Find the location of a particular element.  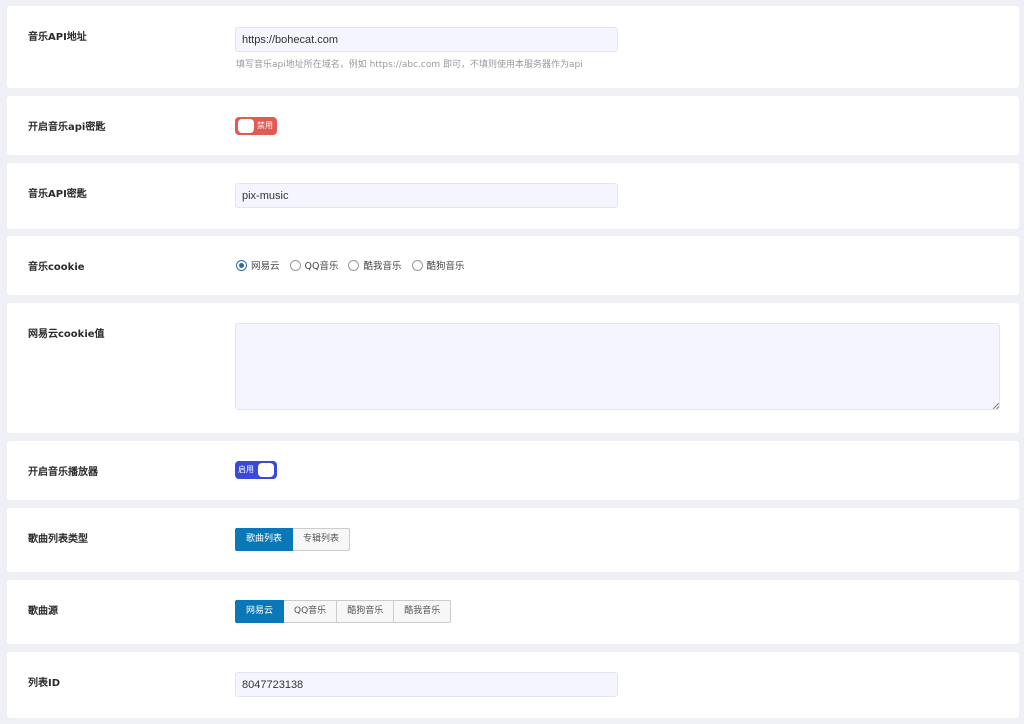

song-source-qq-button: QQ音乐 is located at coordinates (311, 611).